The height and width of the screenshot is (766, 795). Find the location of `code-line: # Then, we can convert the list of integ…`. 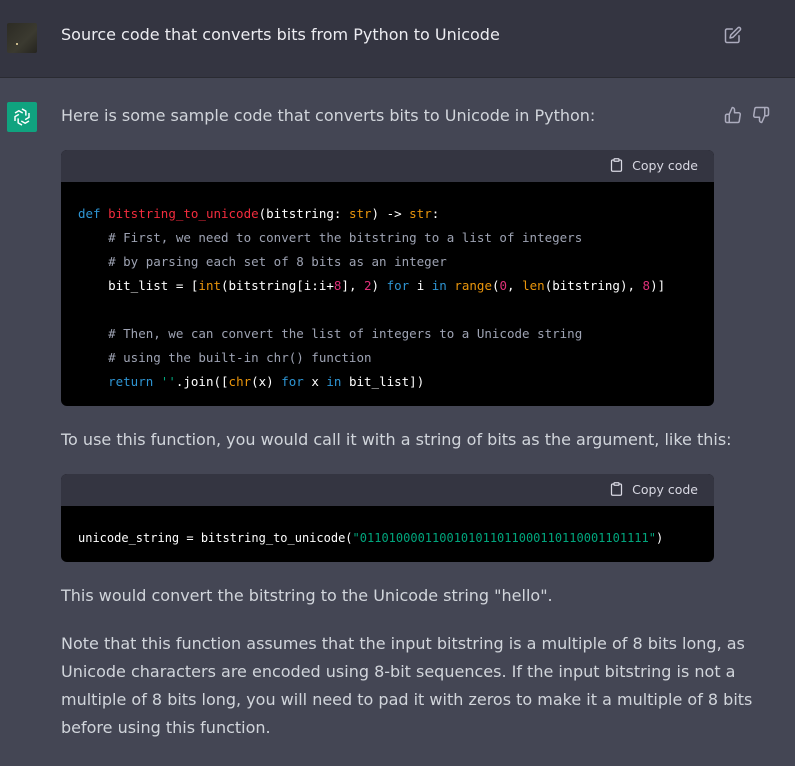

code-line: # Then, we can convert the list of integ… is located at coordinates (330, 333).